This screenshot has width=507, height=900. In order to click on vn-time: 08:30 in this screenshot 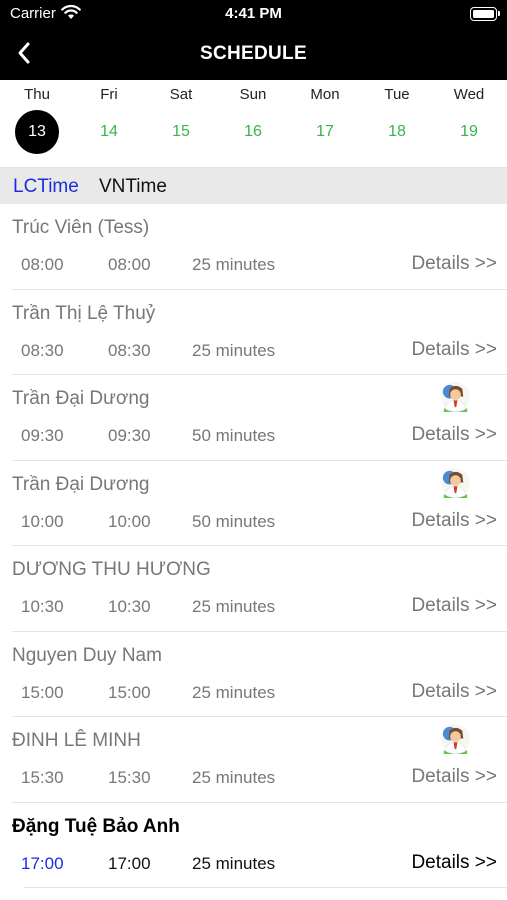, I will do `click(129, 350)`.